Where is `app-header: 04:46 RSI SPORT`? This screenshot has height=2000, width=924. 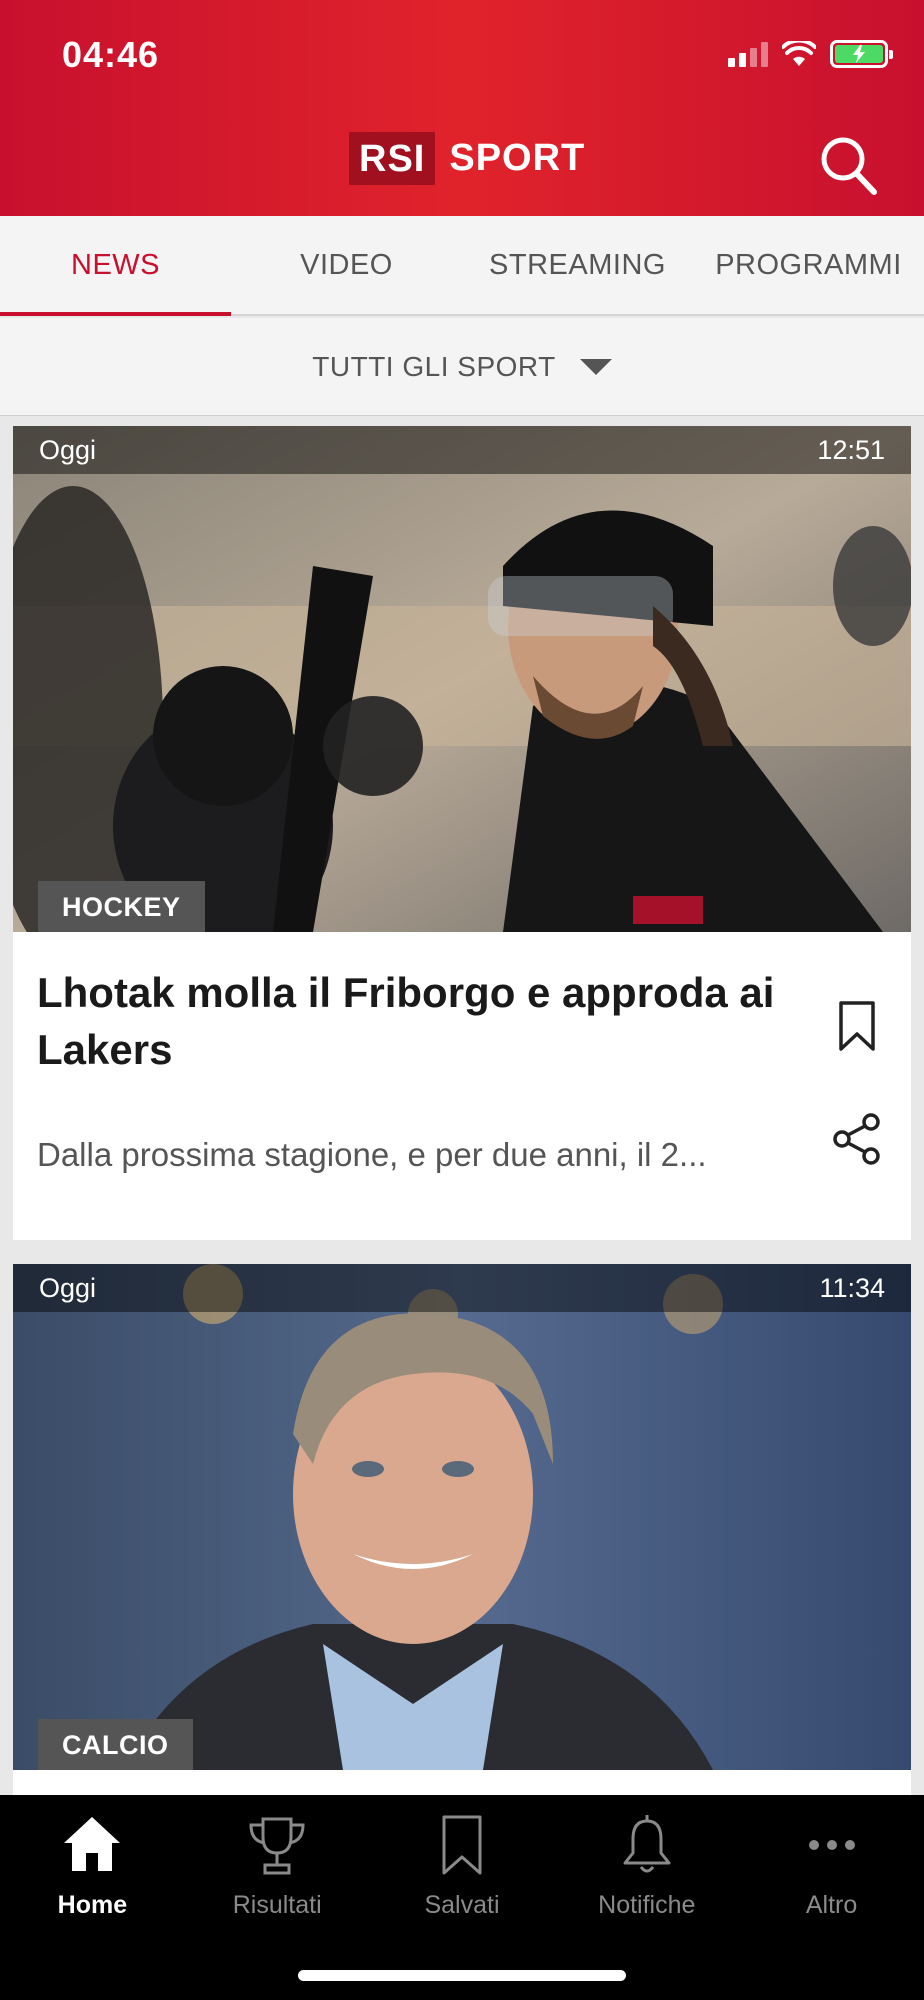 app-header: 04:46 RSI SPORT is located at coordinates (462, 108).